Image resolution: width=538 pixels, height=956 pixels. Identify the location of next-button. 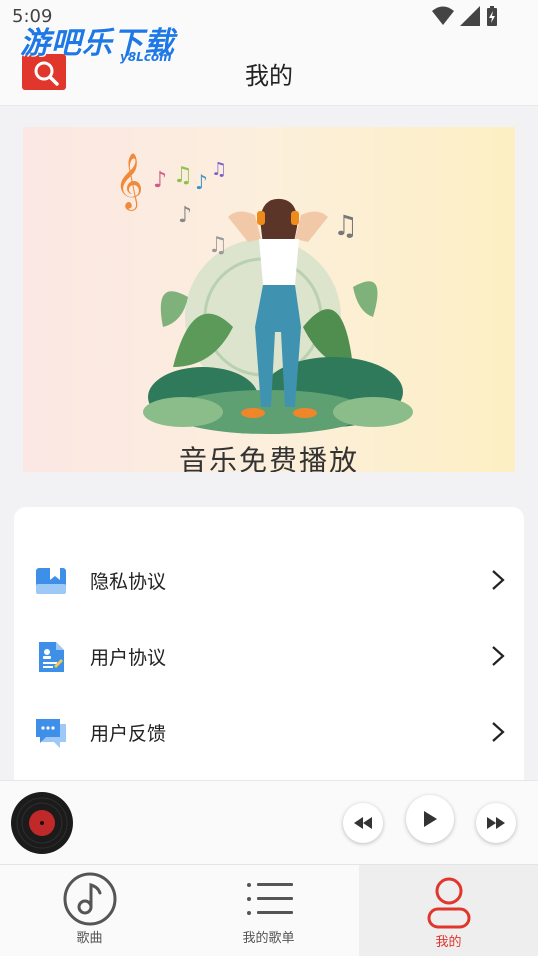
(496, 823).